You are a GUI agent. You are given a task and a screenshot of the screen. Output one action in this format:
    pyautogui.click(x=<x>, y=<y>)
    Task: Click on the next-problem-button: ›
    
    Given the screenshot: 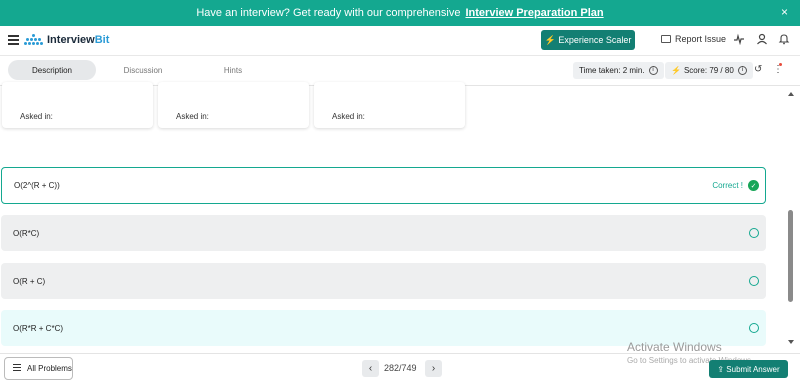 What is the action you would take?
    pyautogui.click(x=433, y=368)
    